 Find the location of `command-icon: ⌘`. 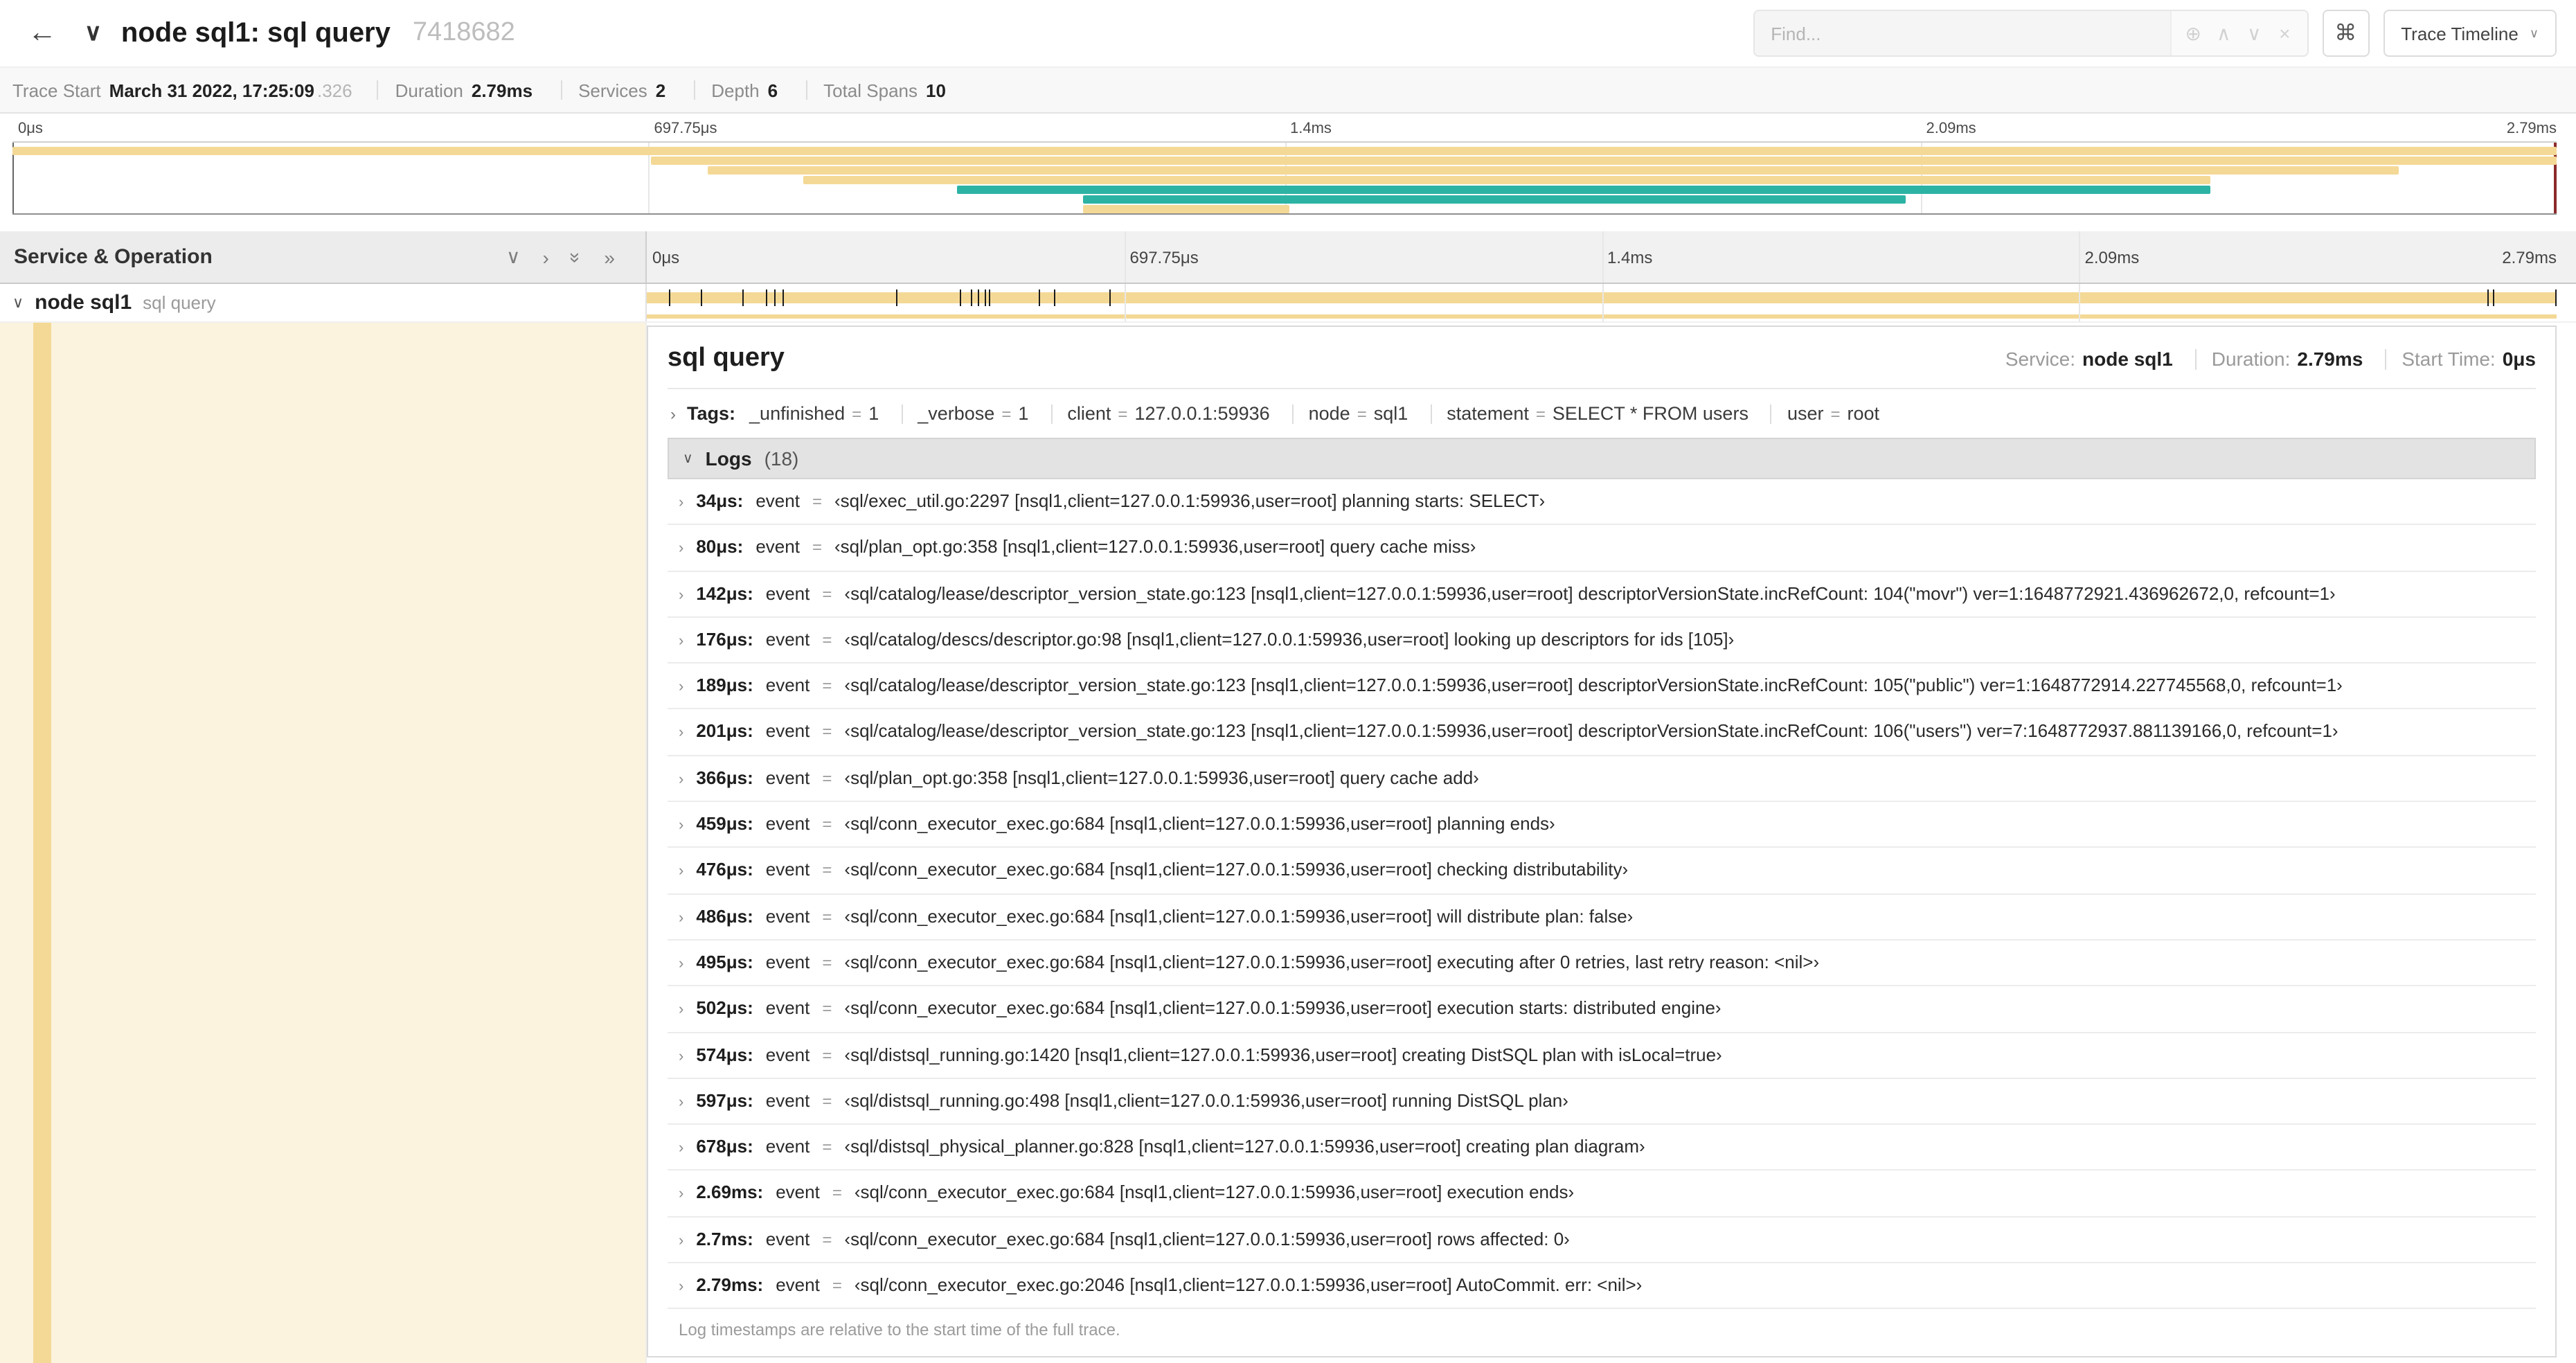

command-icon: ⌘ is located at coordinates (2346, 34).